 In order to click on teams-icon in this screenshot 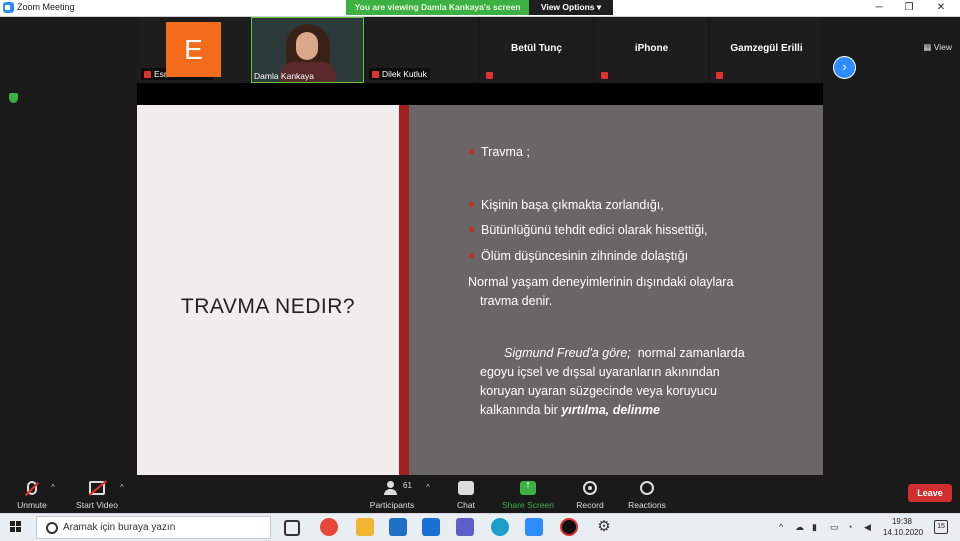, I will do `click(465, 527)`.